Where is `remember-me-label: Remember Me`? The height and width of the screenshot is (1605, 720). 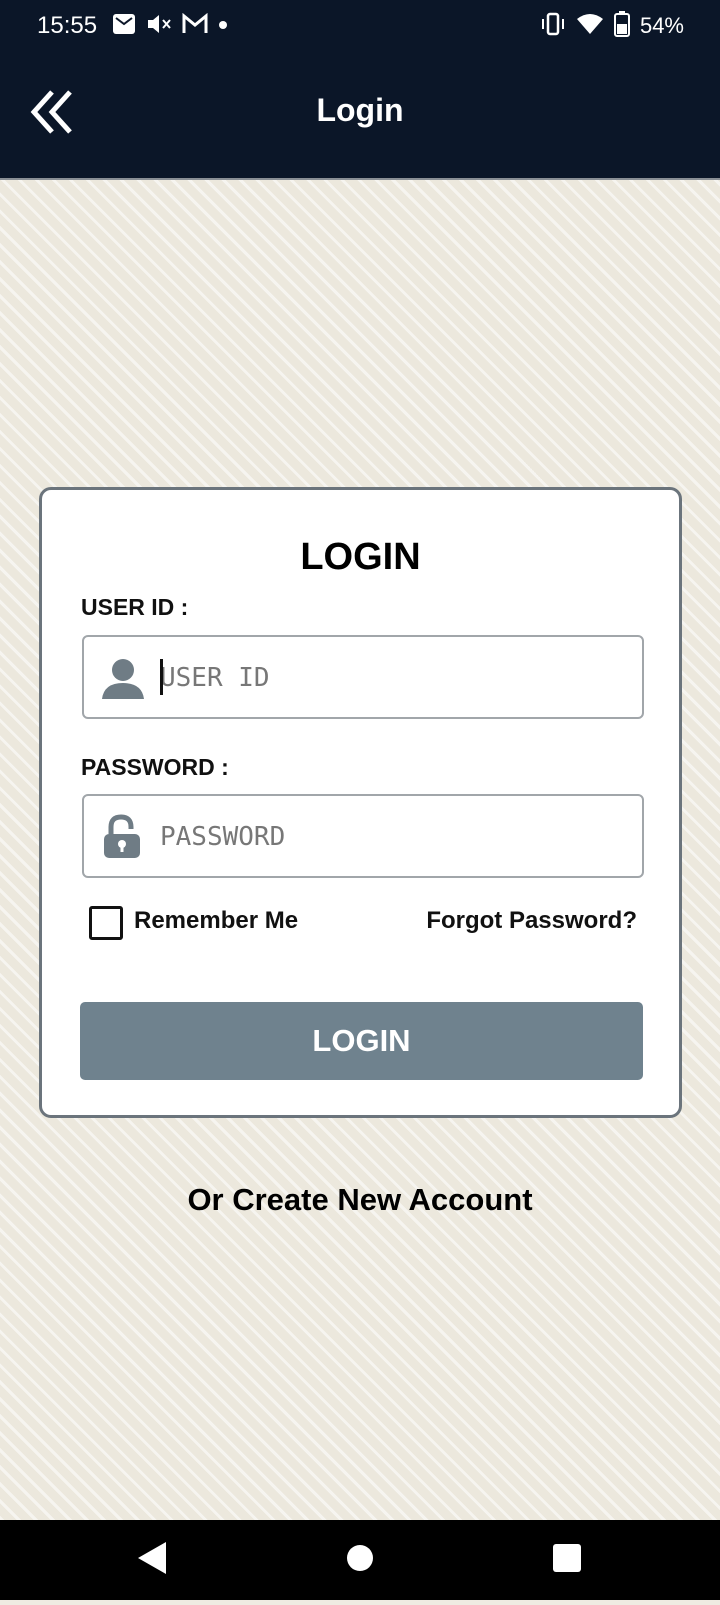 remember-me-label: Remember Me is located at coordinates (216, 921).